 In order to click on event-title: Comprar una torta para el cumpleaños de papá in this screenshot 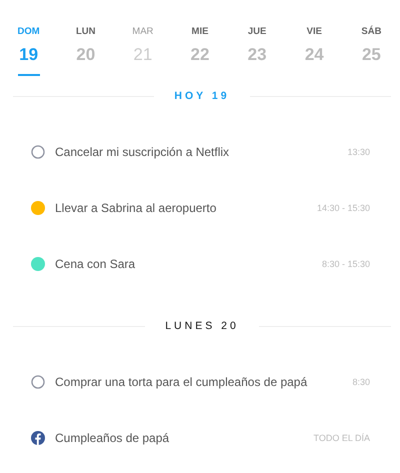, I will do `click(203, 382)`.